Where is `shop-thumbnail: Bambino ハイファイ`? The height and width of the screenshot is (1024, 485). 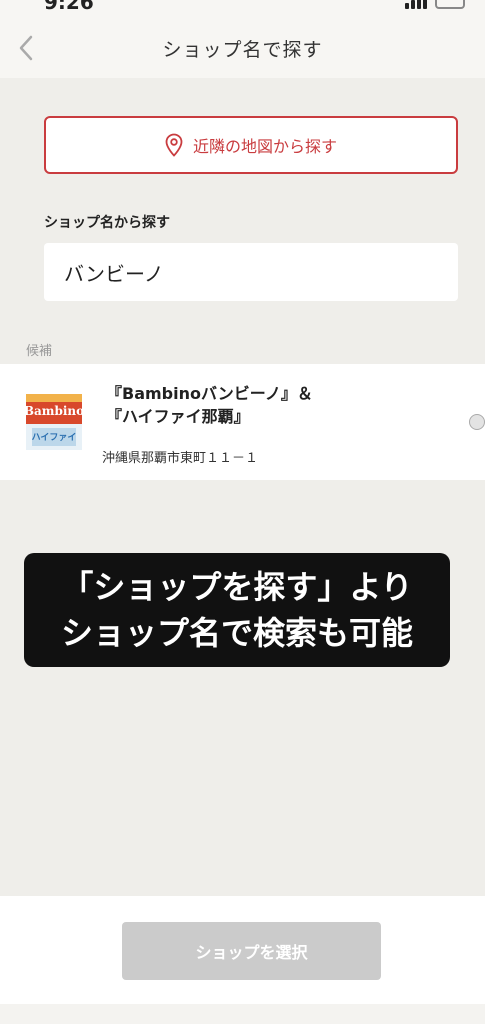 shop-thumbnail: Bambino ハイファイ is located at coordinates (54, 422).